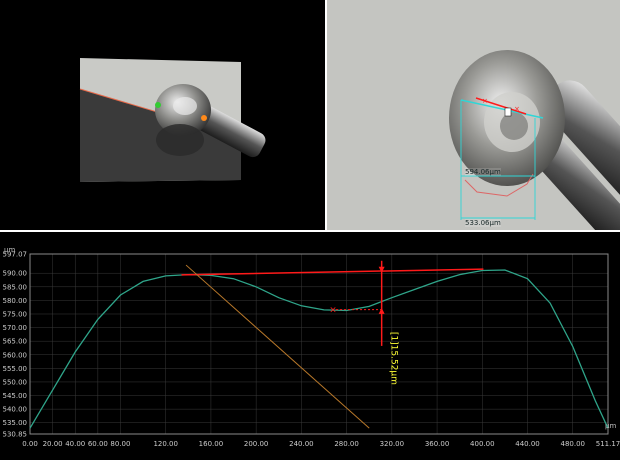 The width and height of the screenshot is (620, 460). What do you see at coordinates (15, 435) in the screenshot?
I see `y-tick-label: 530.85` at bounding box center [15, 435].